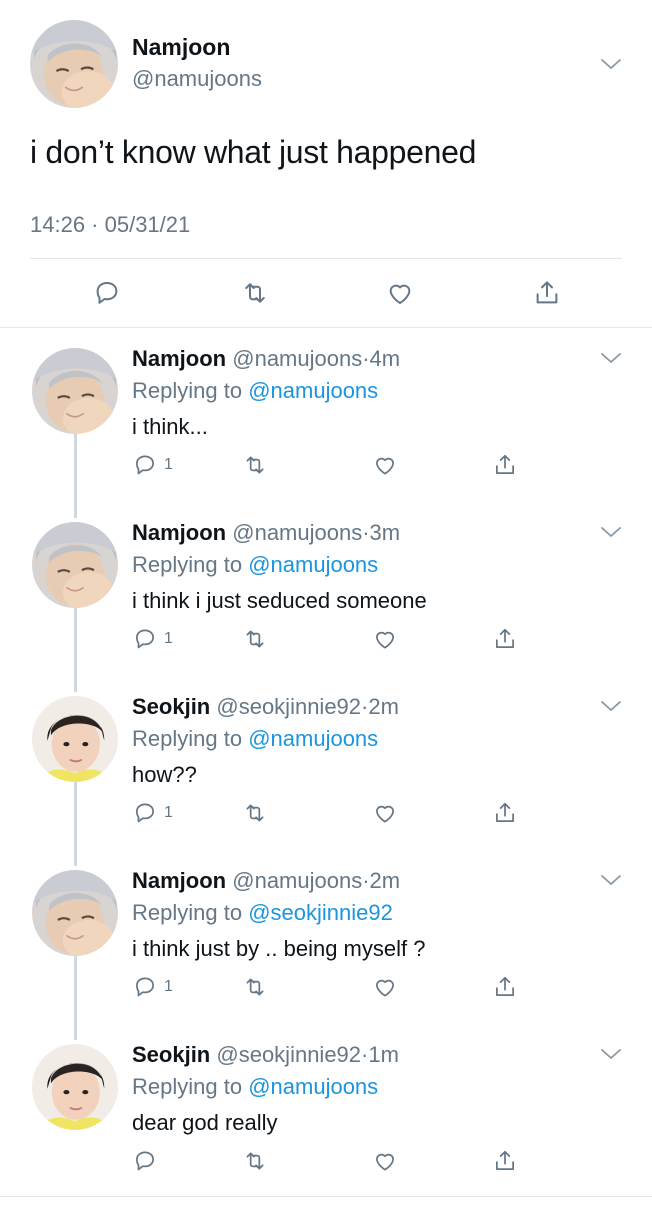 Image resolution: width=652 pixels, height=1216 pixels. What do you see at coordinates (205, 1122) in the screenshot?
I see `reply-text: dear god really` at bounding box center [205, 1122].